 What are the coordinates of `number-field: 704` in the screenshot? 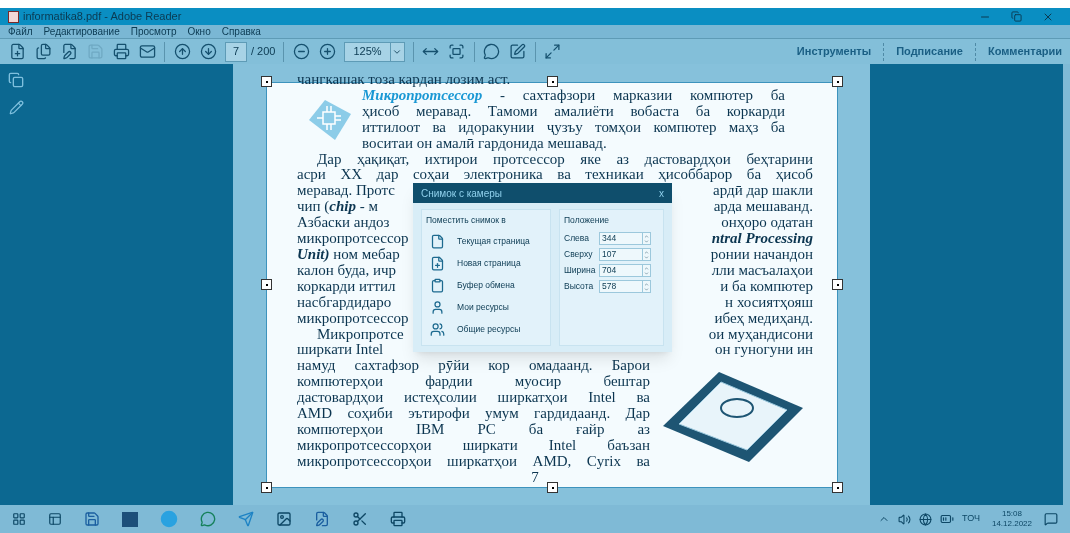 It's located at (625, 271).